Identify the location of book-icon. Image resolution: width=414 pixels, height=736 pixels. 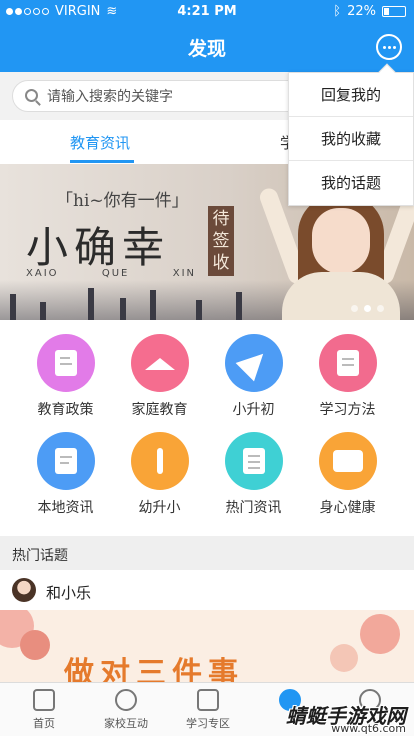
(347, 363).